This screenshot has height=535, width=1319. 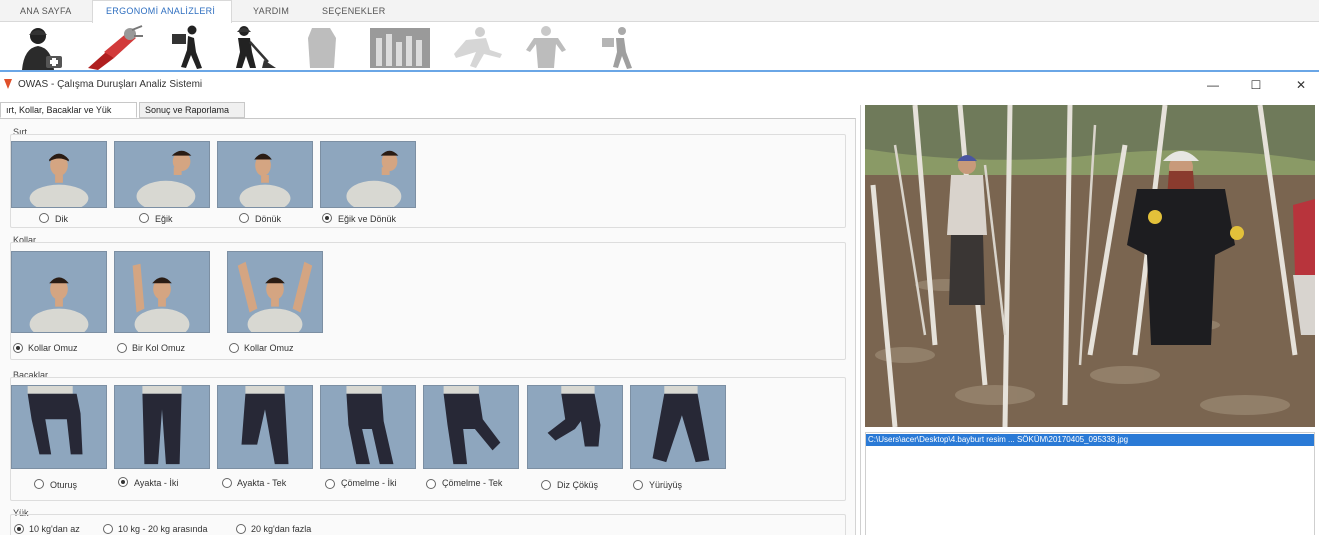 What do you see at coordinates (110, 84) in the screenshot?
I see `window-title: OWAS - Çalışma Duruşları Analiz Sistemi` at bounding box center [110, 84].